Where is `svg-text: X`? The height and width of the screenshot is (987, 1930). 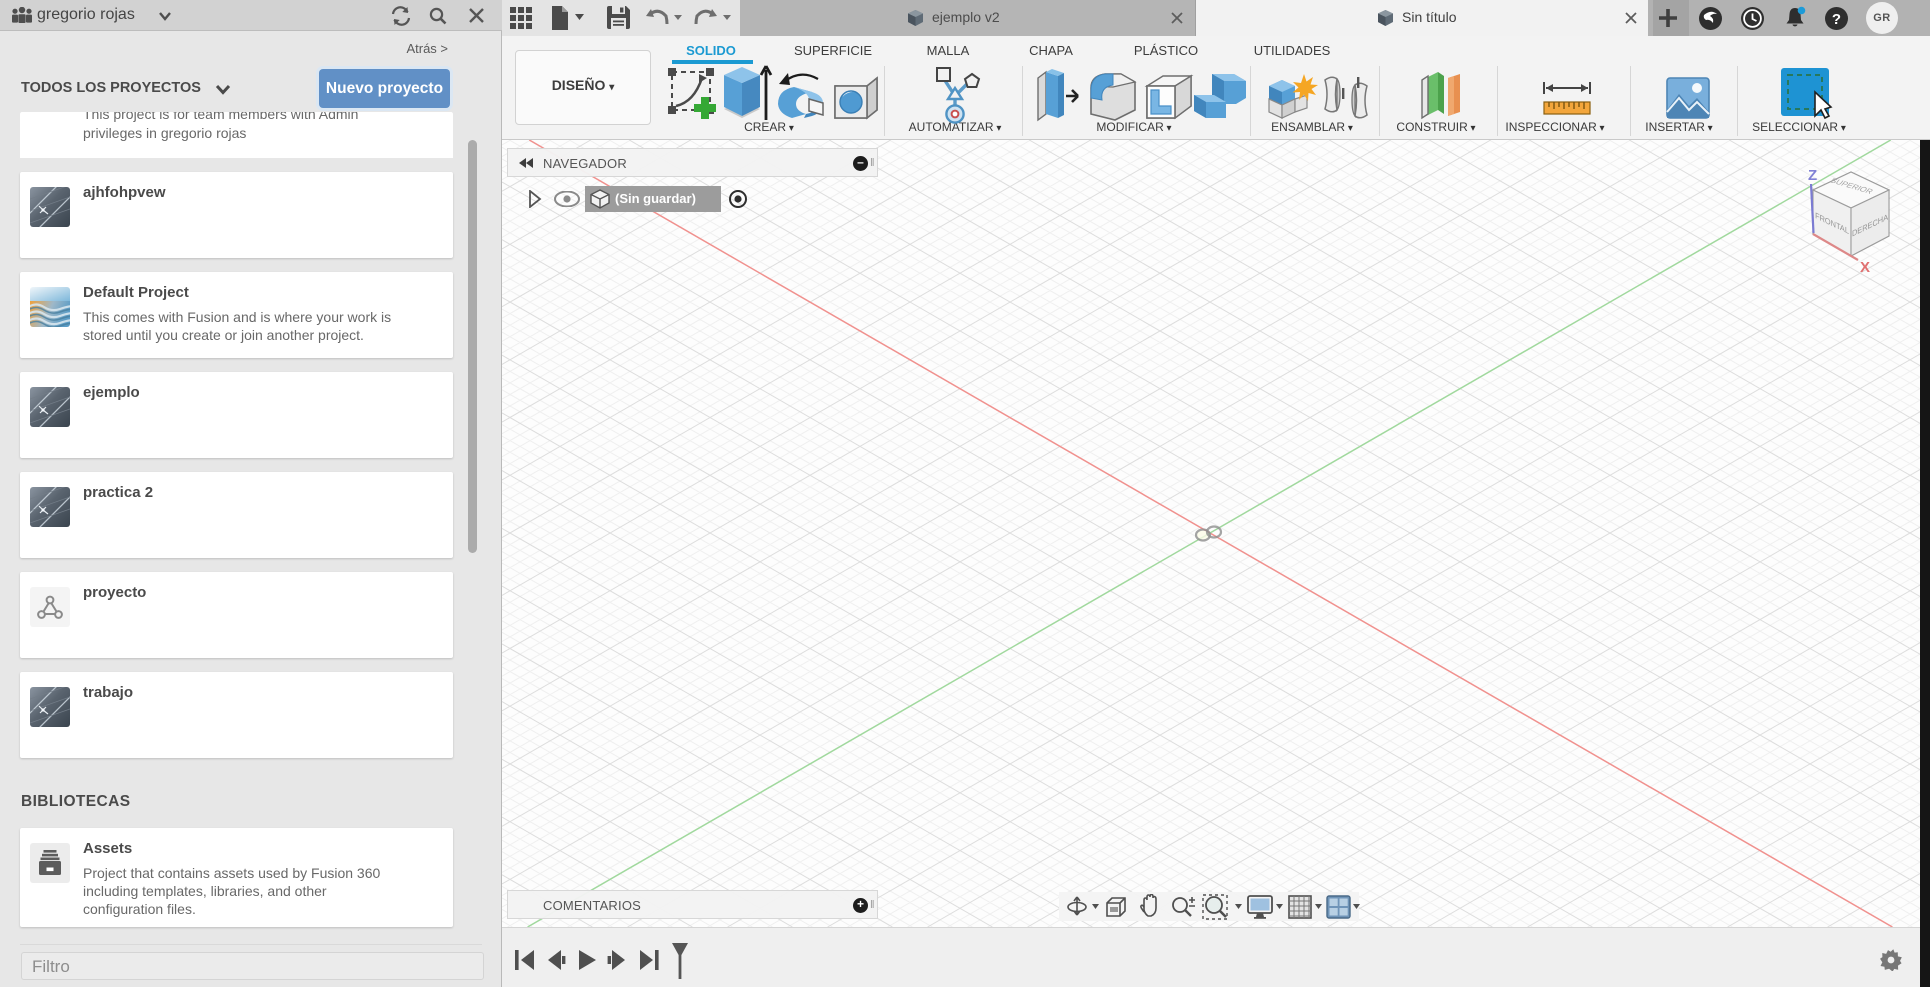
svg-text: X is located at coordinates (1865, 267).